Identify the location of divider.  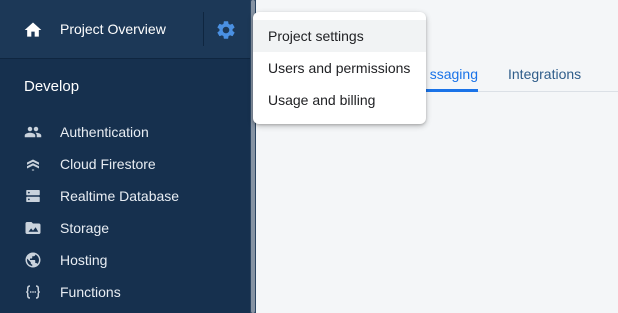
(203, 29).